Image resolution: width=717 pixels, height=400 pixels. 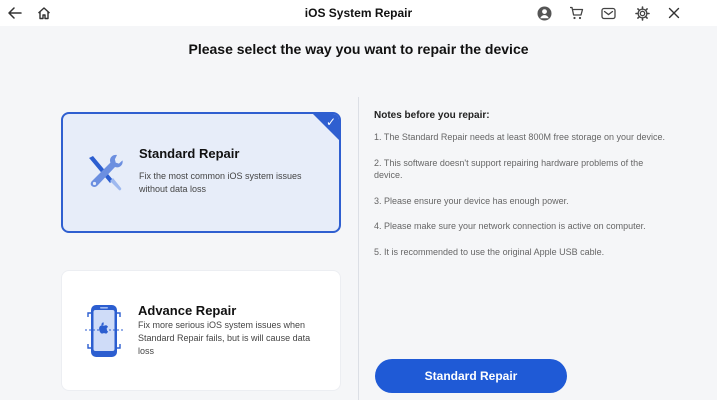 I want to click on close-icon, so click(x=674, y=13).